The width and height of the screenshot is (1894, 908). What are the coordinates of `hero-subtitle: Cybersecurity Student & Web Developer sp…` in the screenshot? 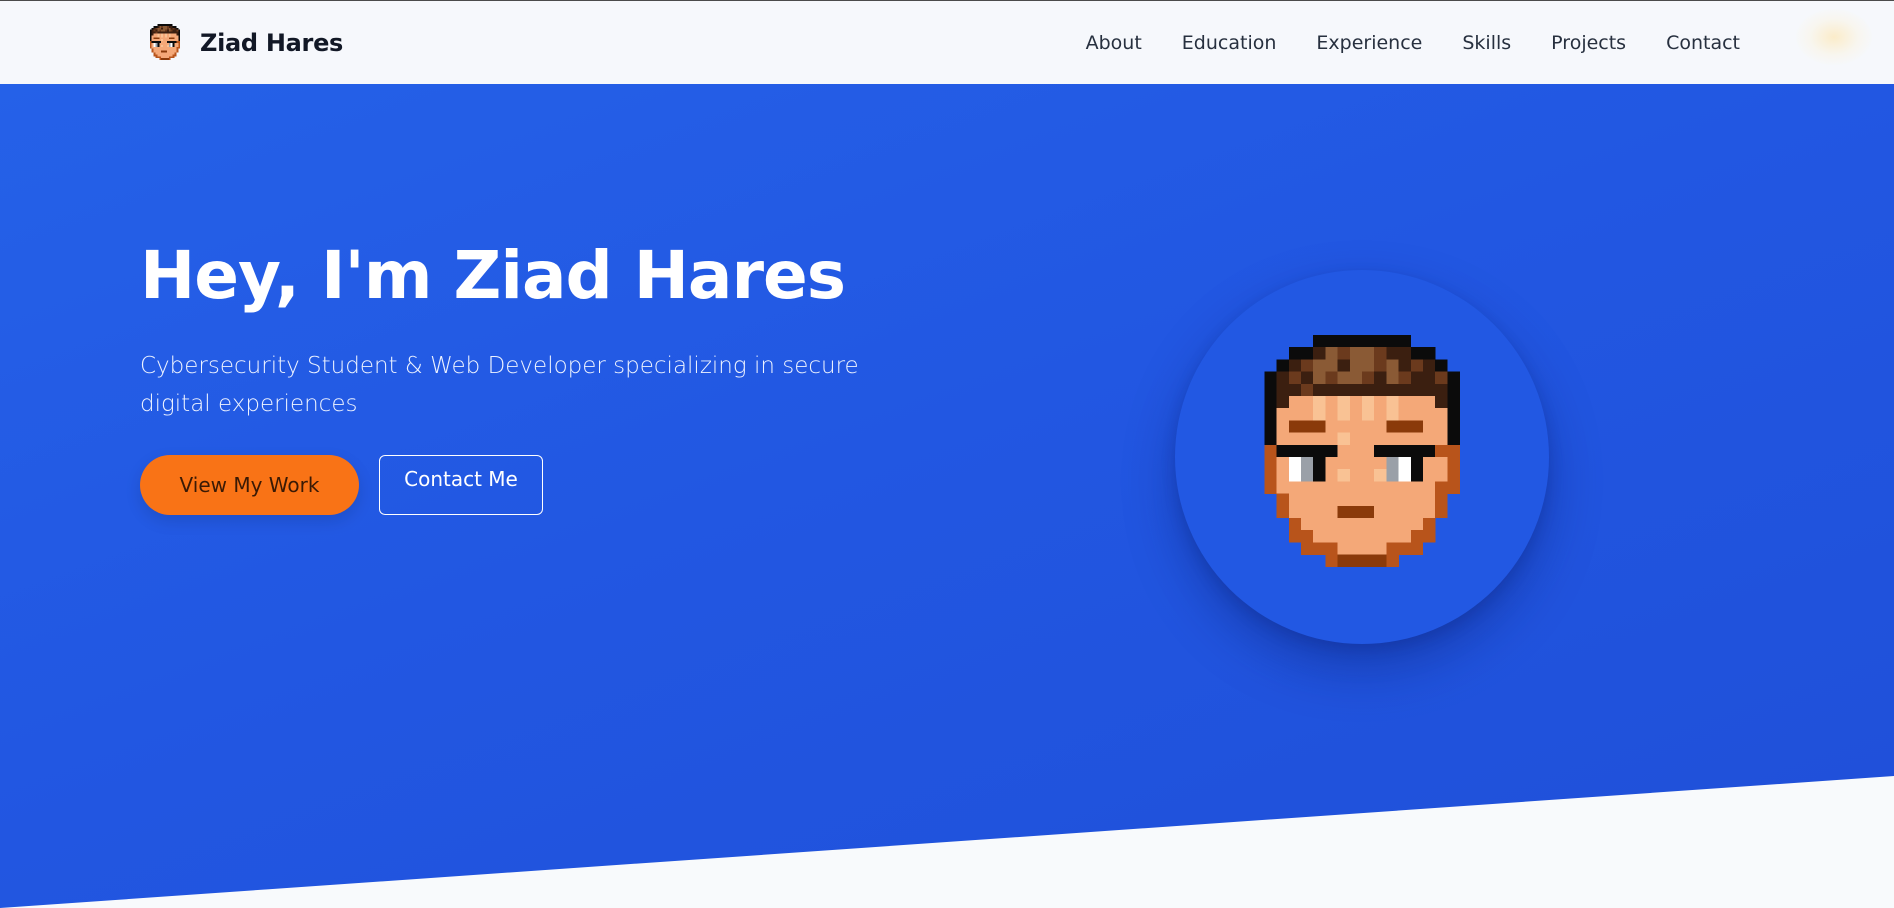 It's located at (499, 384).